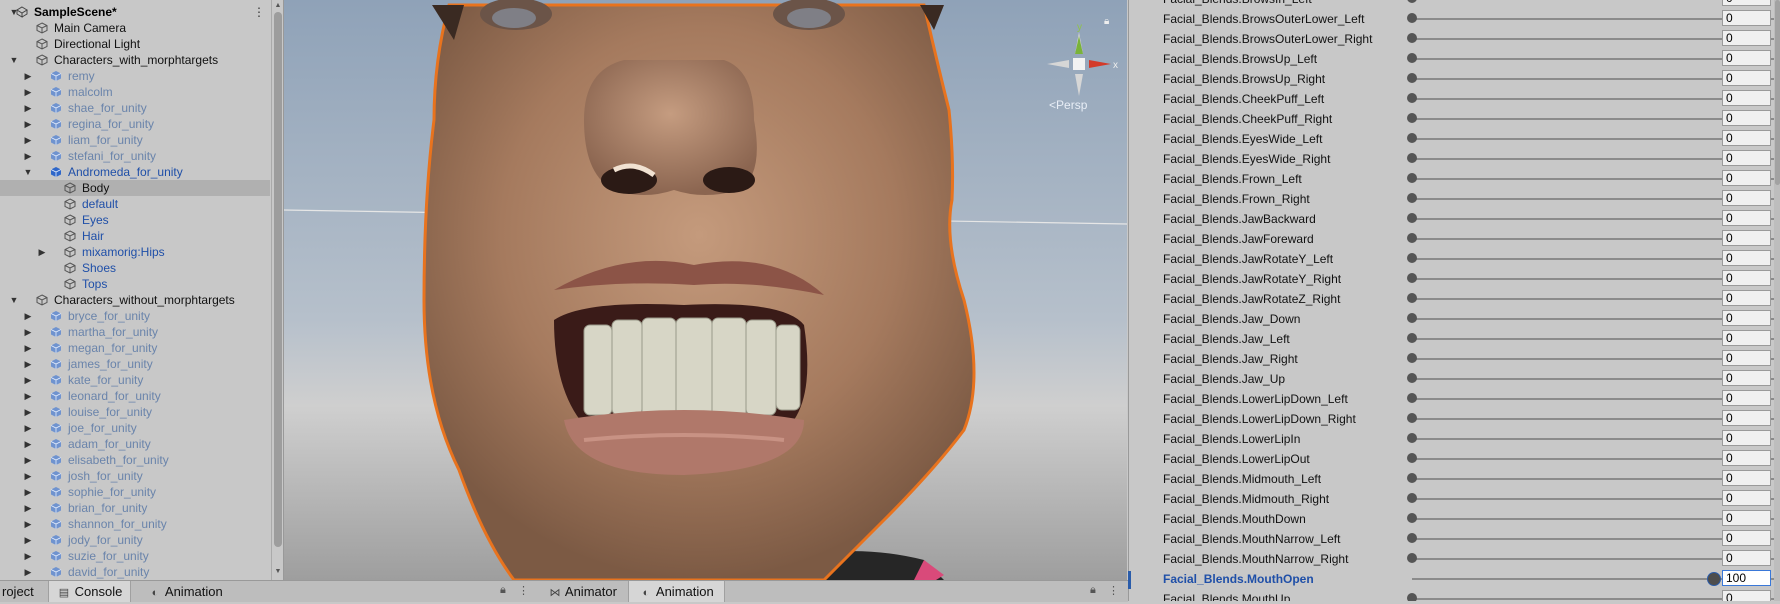  Describe the element at coordinates (135, 556) in the screenshot. I see `hierarchy-item: ▶ suzie_for_unity` at that location.